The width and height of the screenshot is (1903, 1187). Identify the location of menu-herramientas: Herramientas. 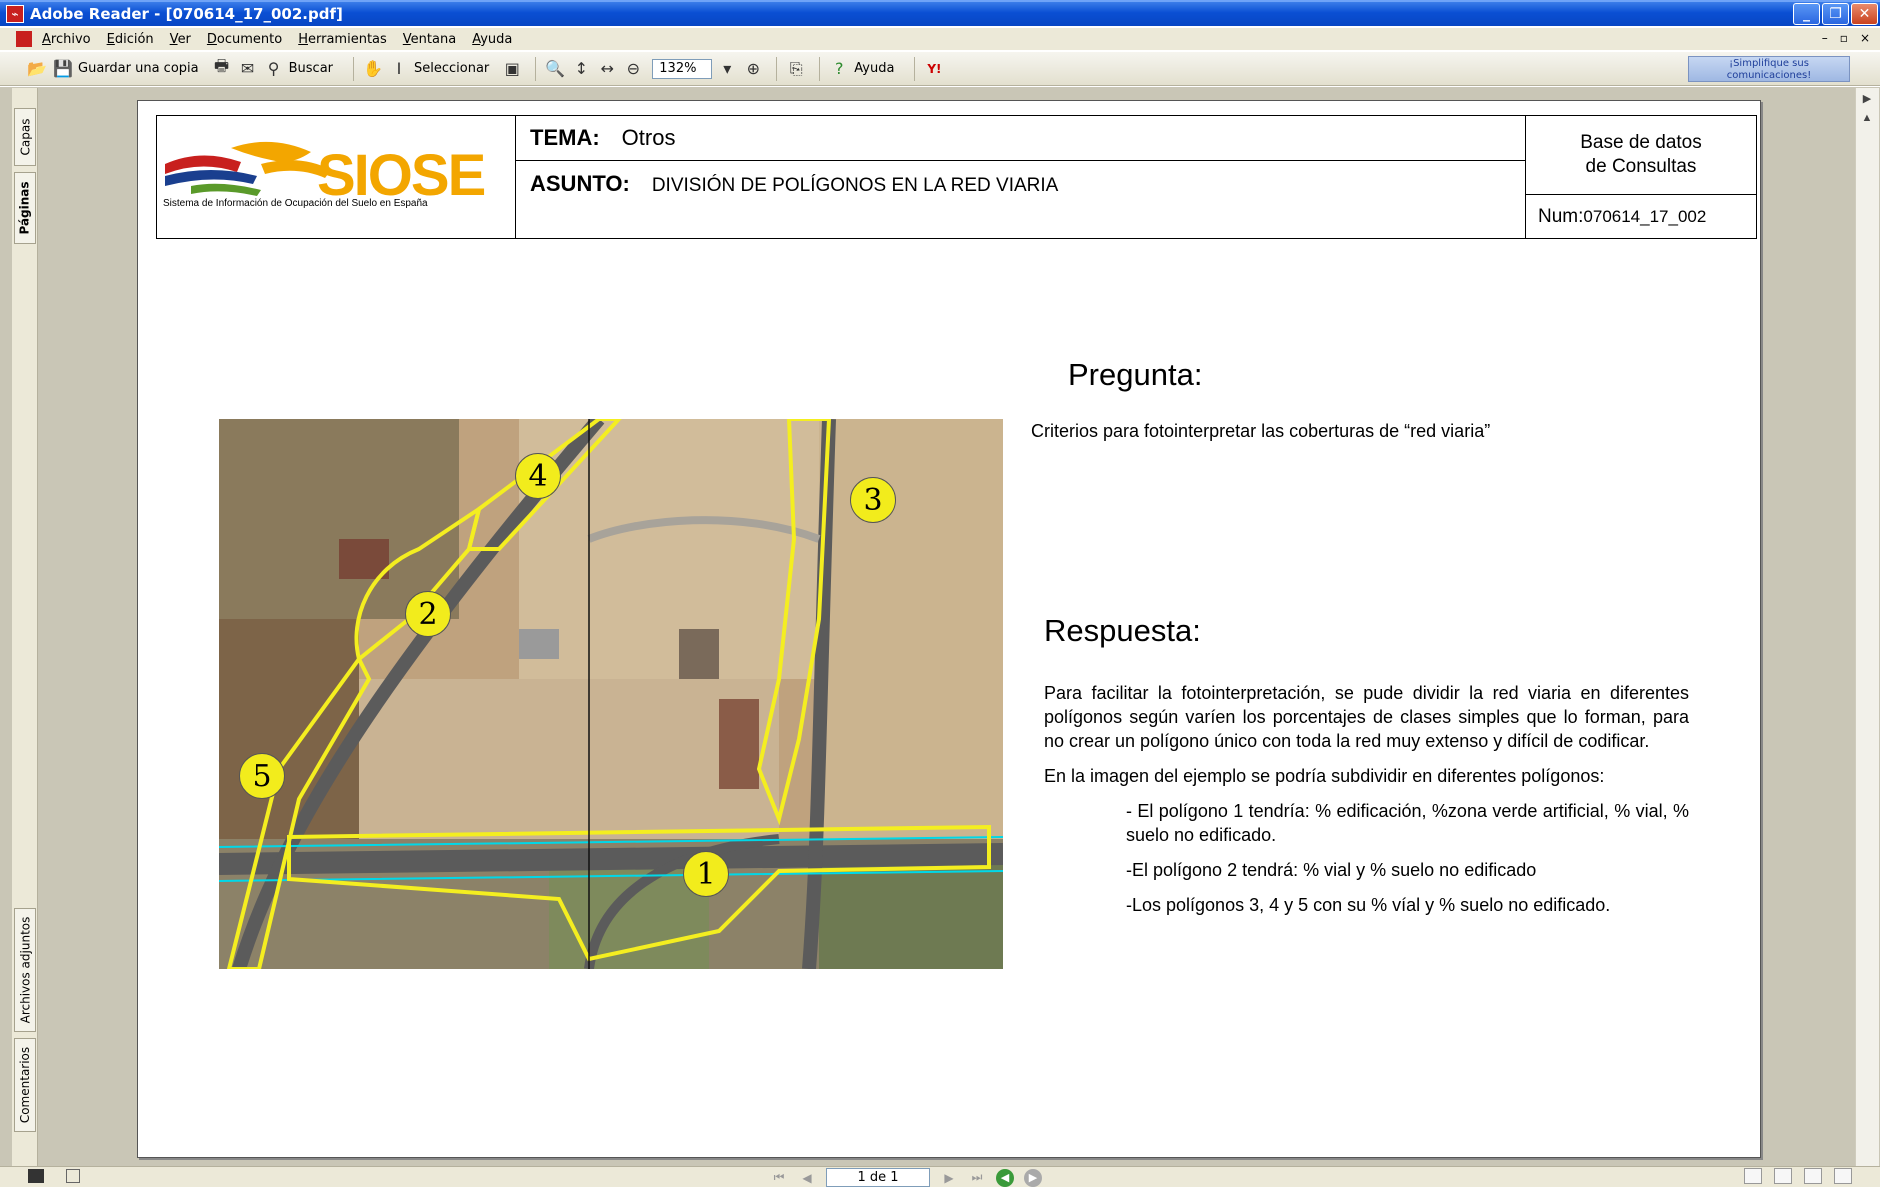
(342, 39).